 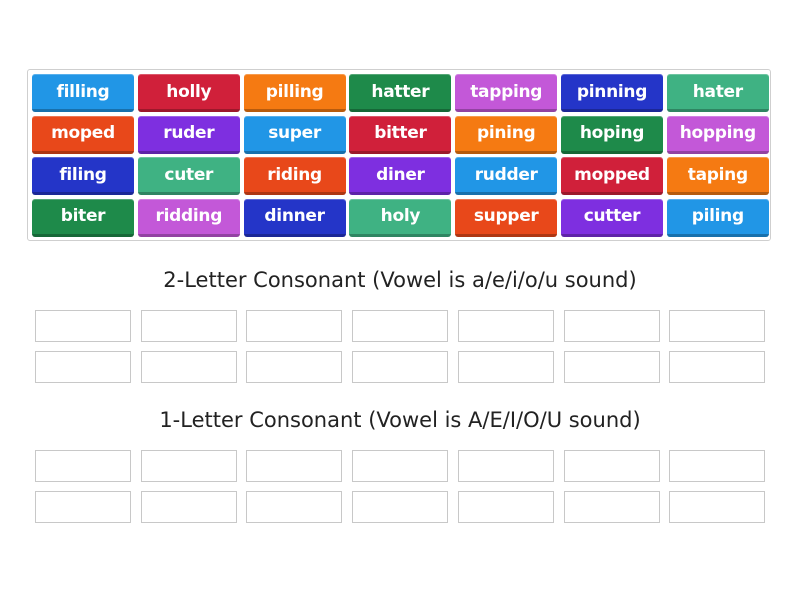 What do you see at coordinates (188, 93) in the screenshot?
I see `word-tile: holly` at bounding box center [188, 93].